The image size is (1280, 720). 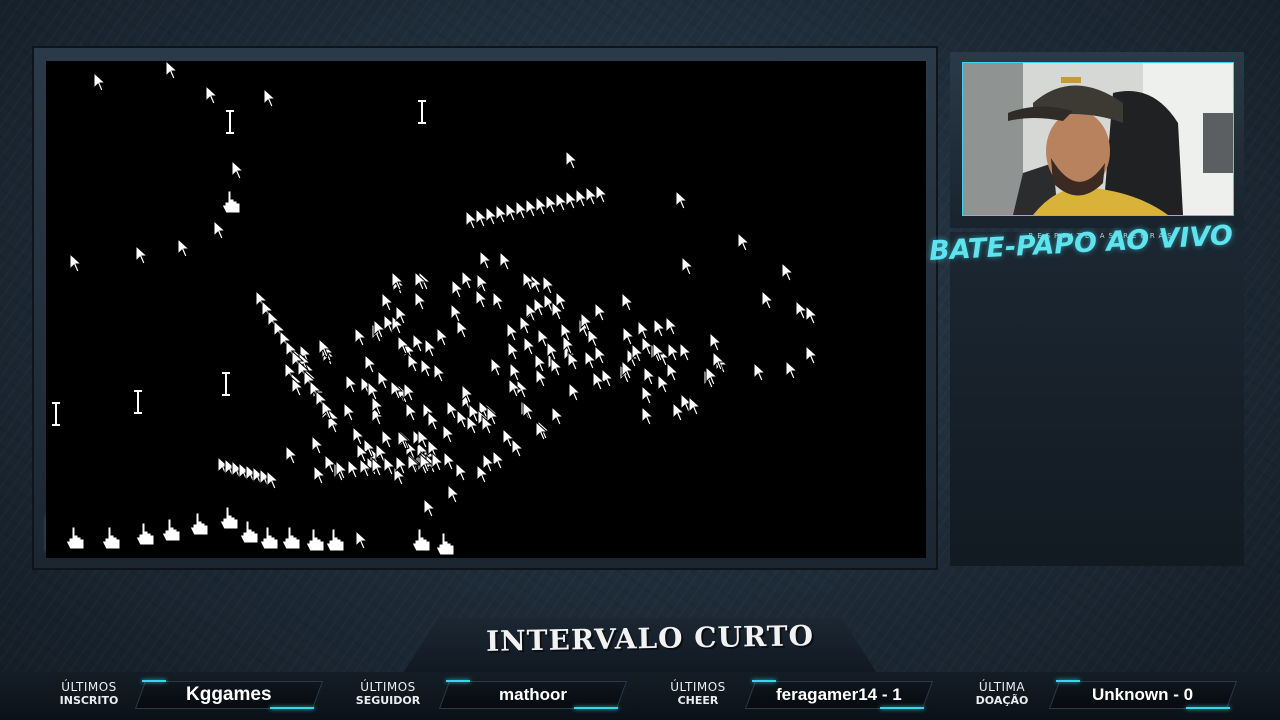 What do you see at coordinates (698, 693) in the screenshot?
I see `stat-label-cheer: ÚLTIMOS CHEER` at bounding box center [698, 693].